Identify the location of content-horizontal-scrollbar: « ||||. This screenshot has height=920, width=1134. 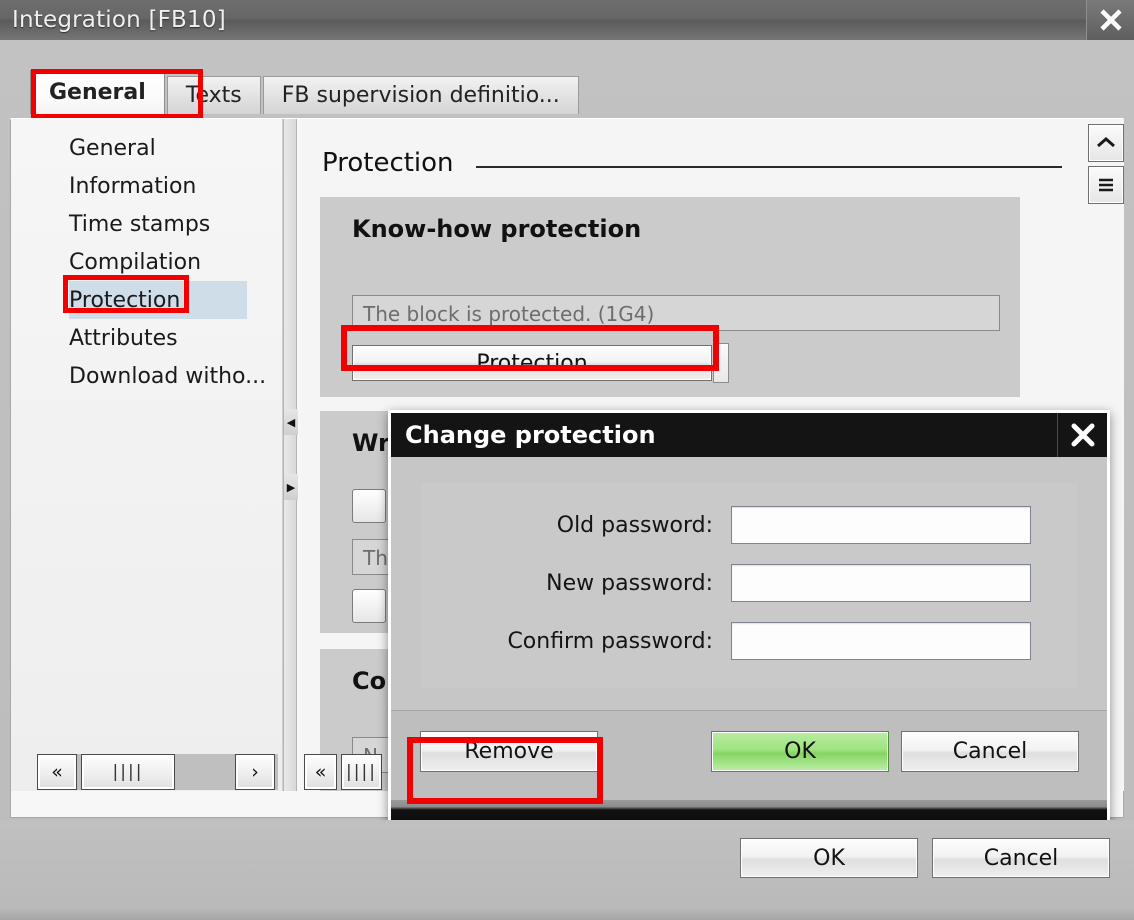
(342, 772).